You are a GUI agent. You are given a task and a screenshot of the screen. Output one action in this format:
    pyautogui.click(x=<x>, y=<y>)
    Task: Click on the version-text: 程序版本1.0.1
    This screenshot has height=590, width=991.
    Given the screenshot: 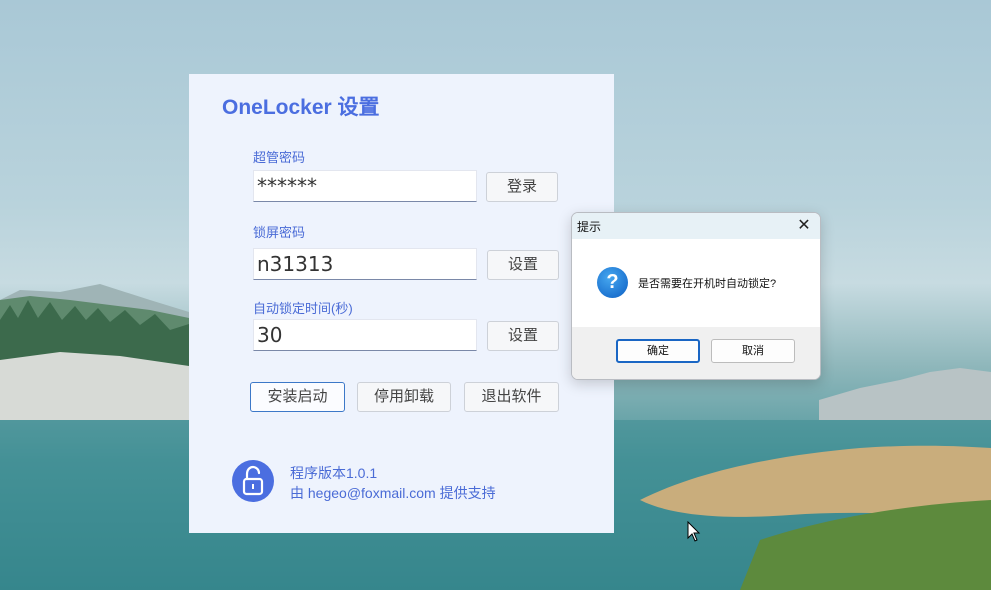 What is the action you would take?
    pyautogui.click(x=334, y=473)
    